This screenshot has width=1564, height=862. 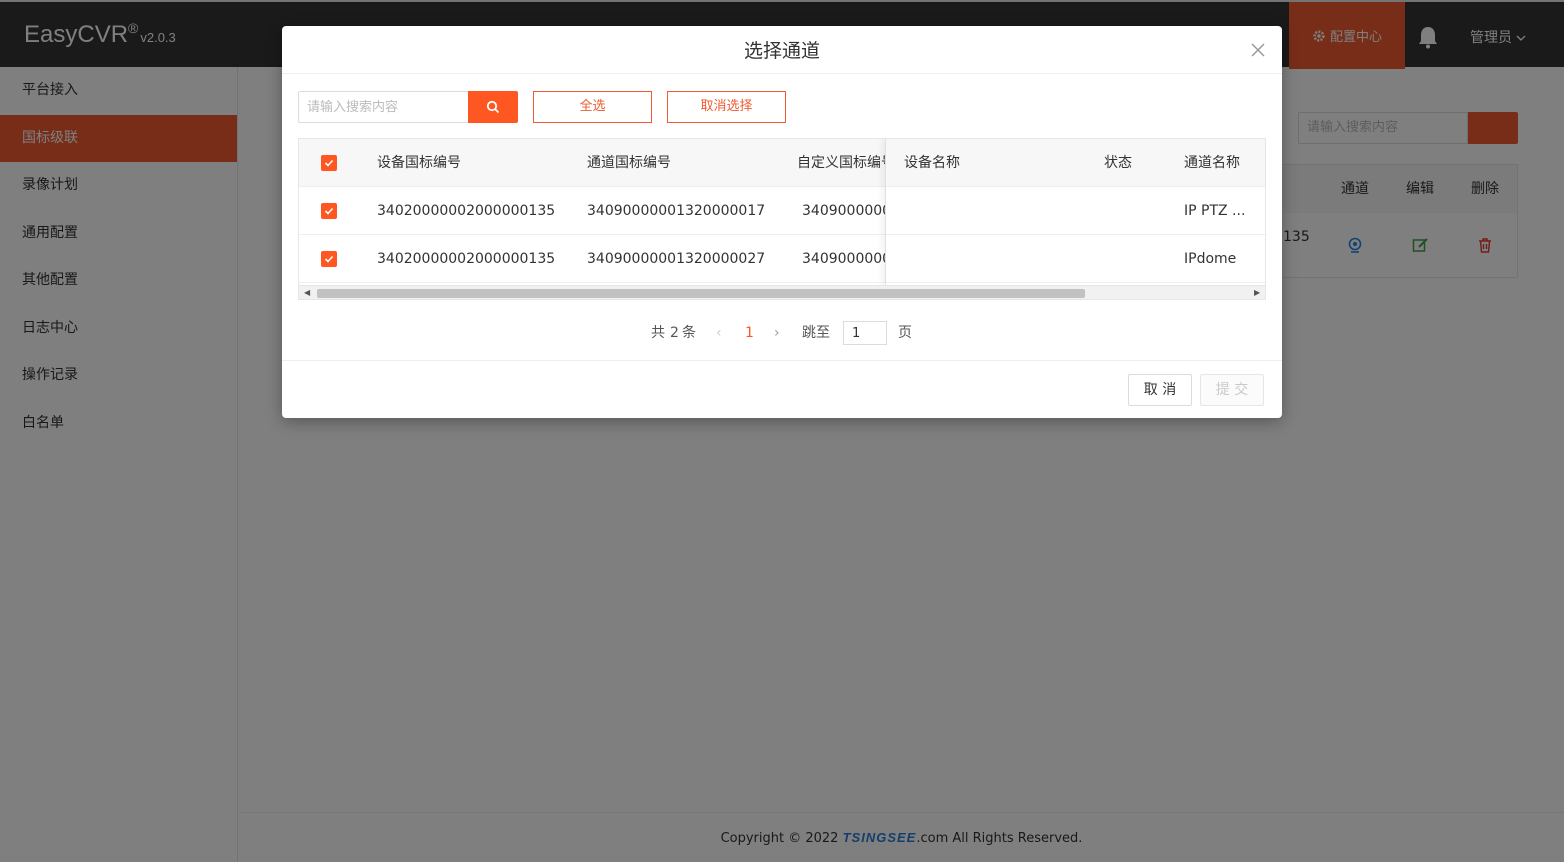 What do you see at coordinates (1257, 293) in the screenshot?
I see `scroll-right-arrow-icon: ▶` at bounding box center [1257, 293].